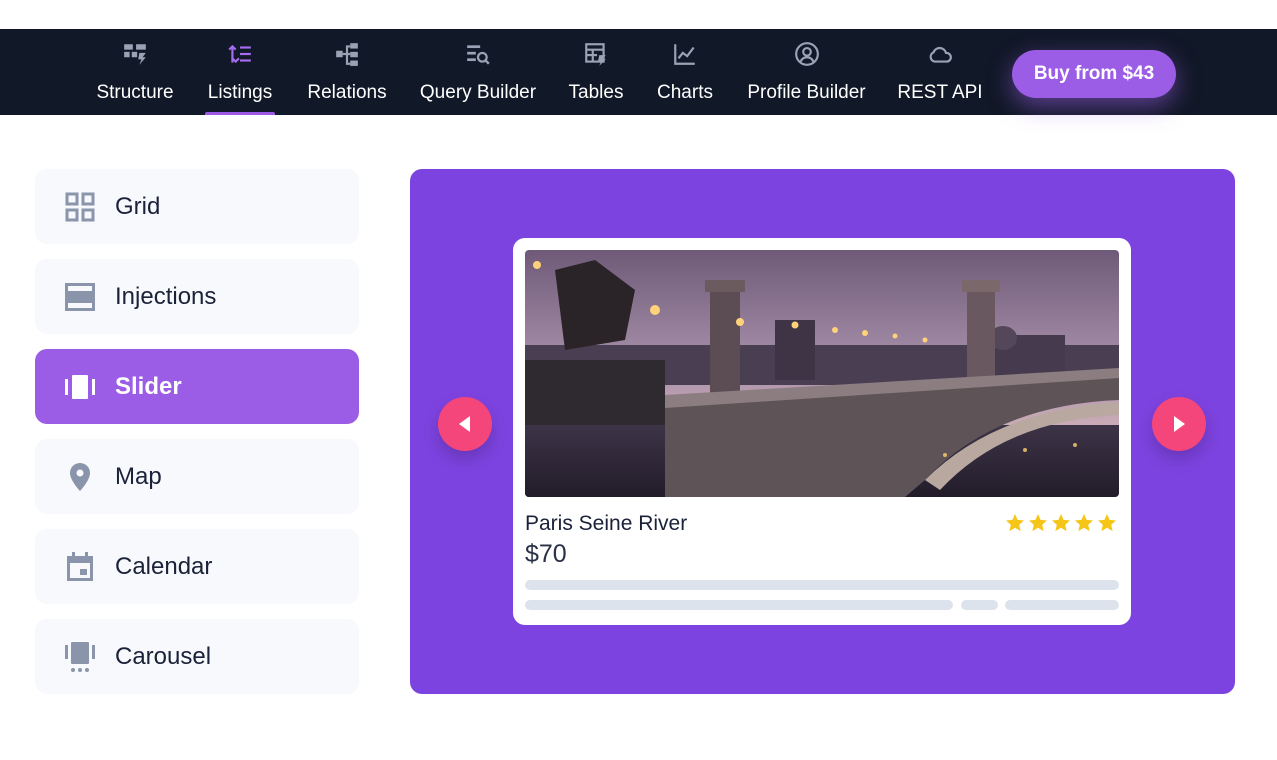 Image resolution: width=1277 pixels, height=760 pixels. I want to click on sidebar-item-calendar: Calendar, so click(197, 566).